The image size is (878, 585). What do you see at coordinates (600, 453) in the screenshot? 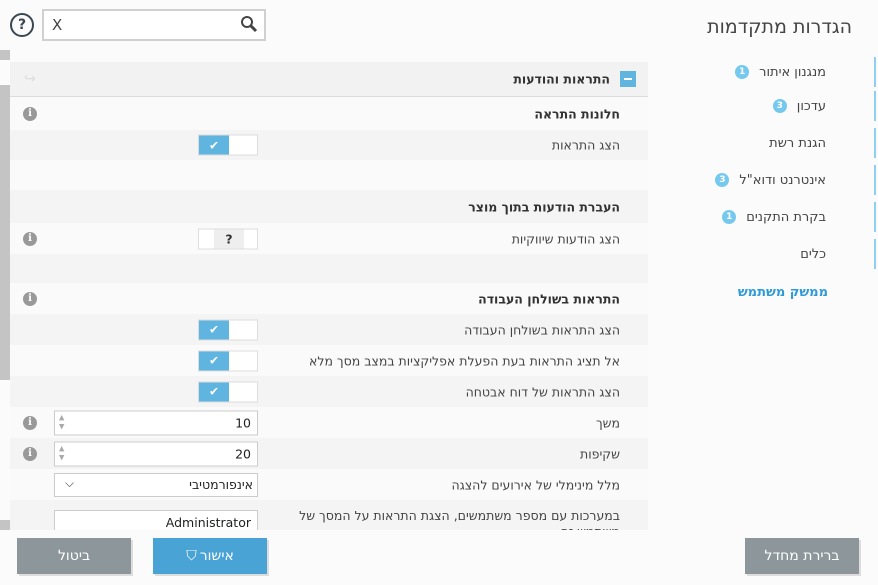
I see `setting-label: שקיפות` at bounding box center [600, 453].